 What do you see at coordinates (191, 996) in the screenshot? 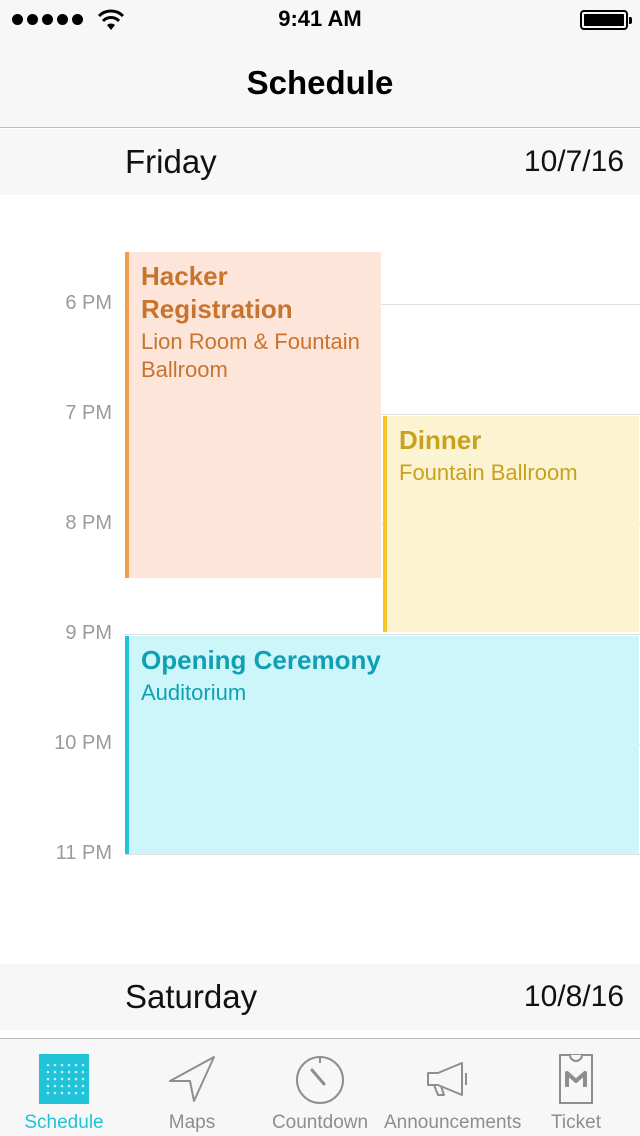
I see `day-name: Saturday` at bounding box center [191, 996].